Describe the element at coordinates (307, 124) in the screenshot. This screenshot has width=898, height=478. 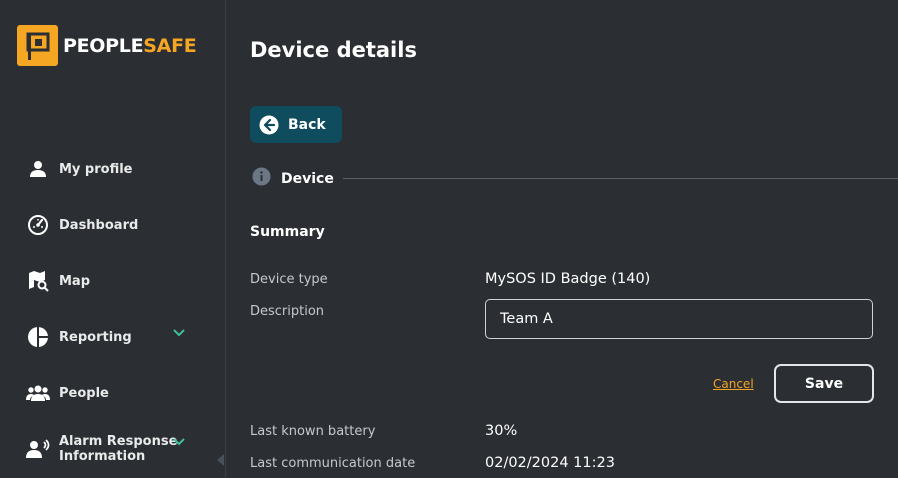
I see `back-button-label: Back` at that location.